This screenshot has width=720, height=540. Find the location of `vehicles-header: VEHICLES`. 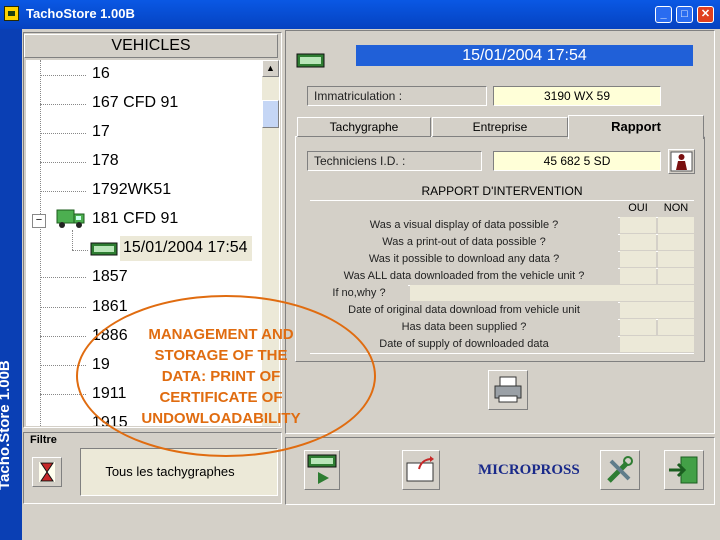

vehicles-header: VEHICLES is located at coordinates (151, 46).